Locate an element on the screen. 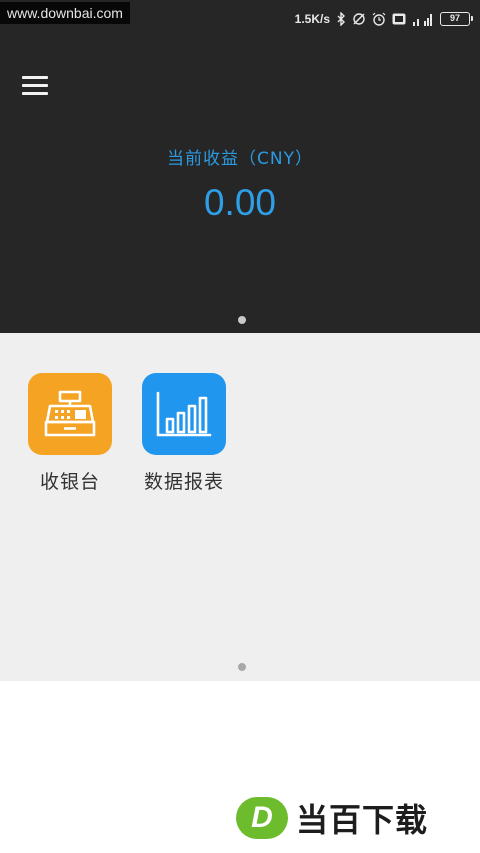  signal-icon is located at coordinates (423, 19).